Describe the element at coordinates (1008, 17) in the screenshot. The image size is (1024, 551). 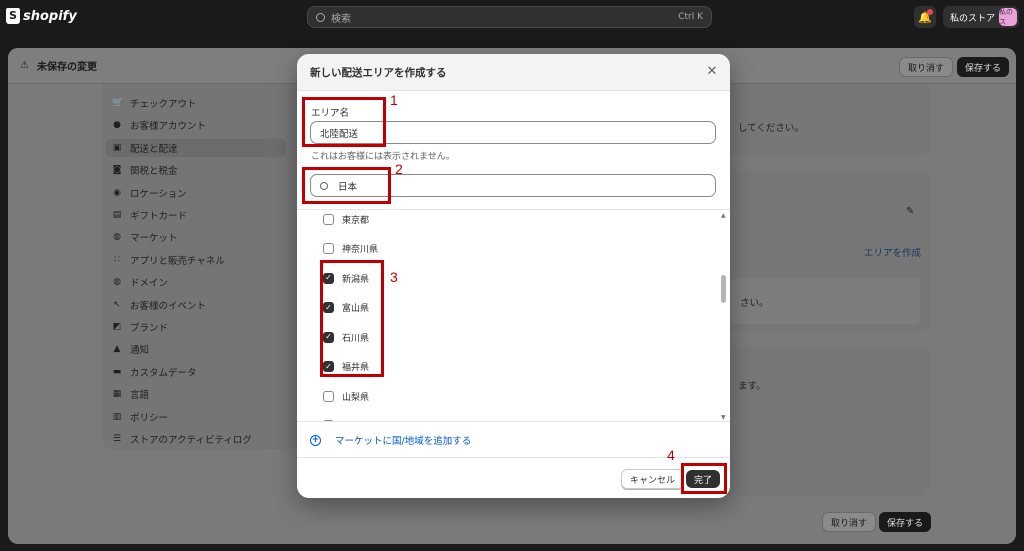
I see `store-avatar: 私のス` at that location.